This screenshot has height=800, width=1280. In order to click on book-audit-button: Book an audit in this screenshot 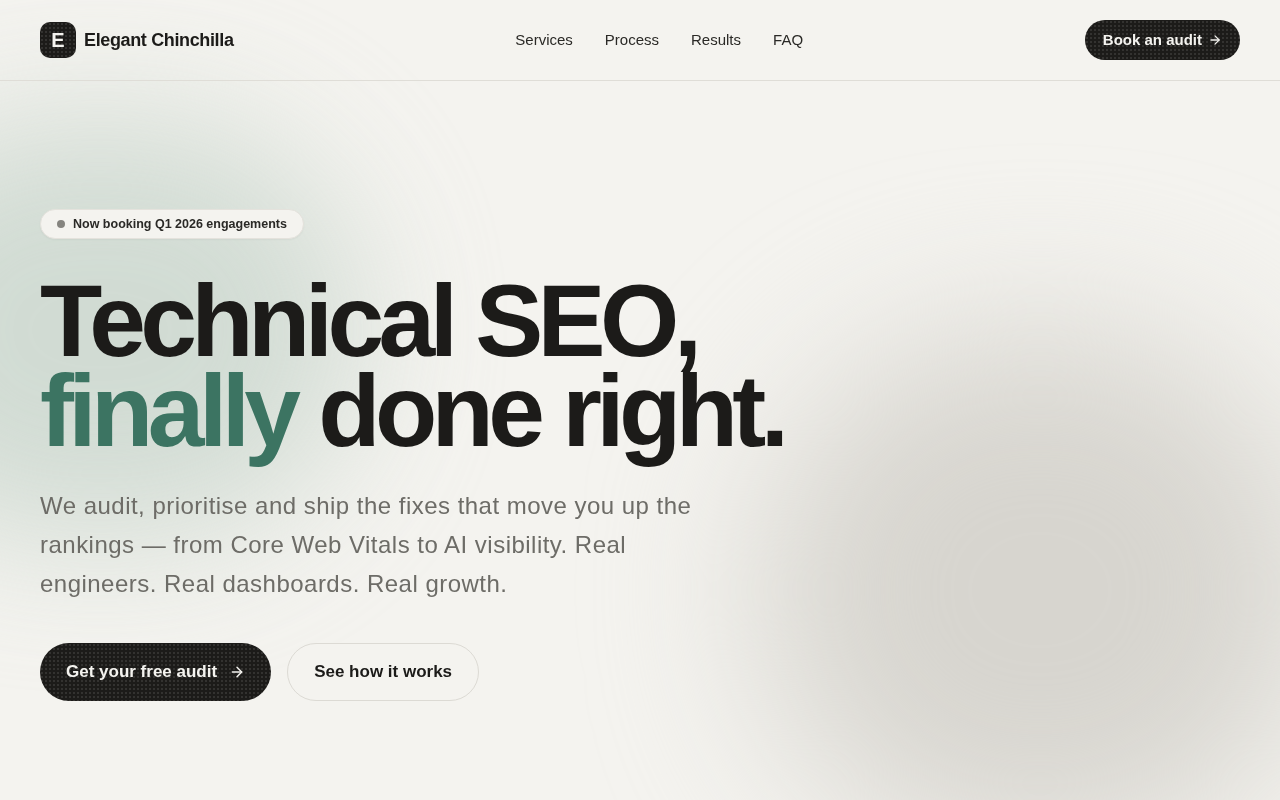, I will do `click(1162, 40)`.